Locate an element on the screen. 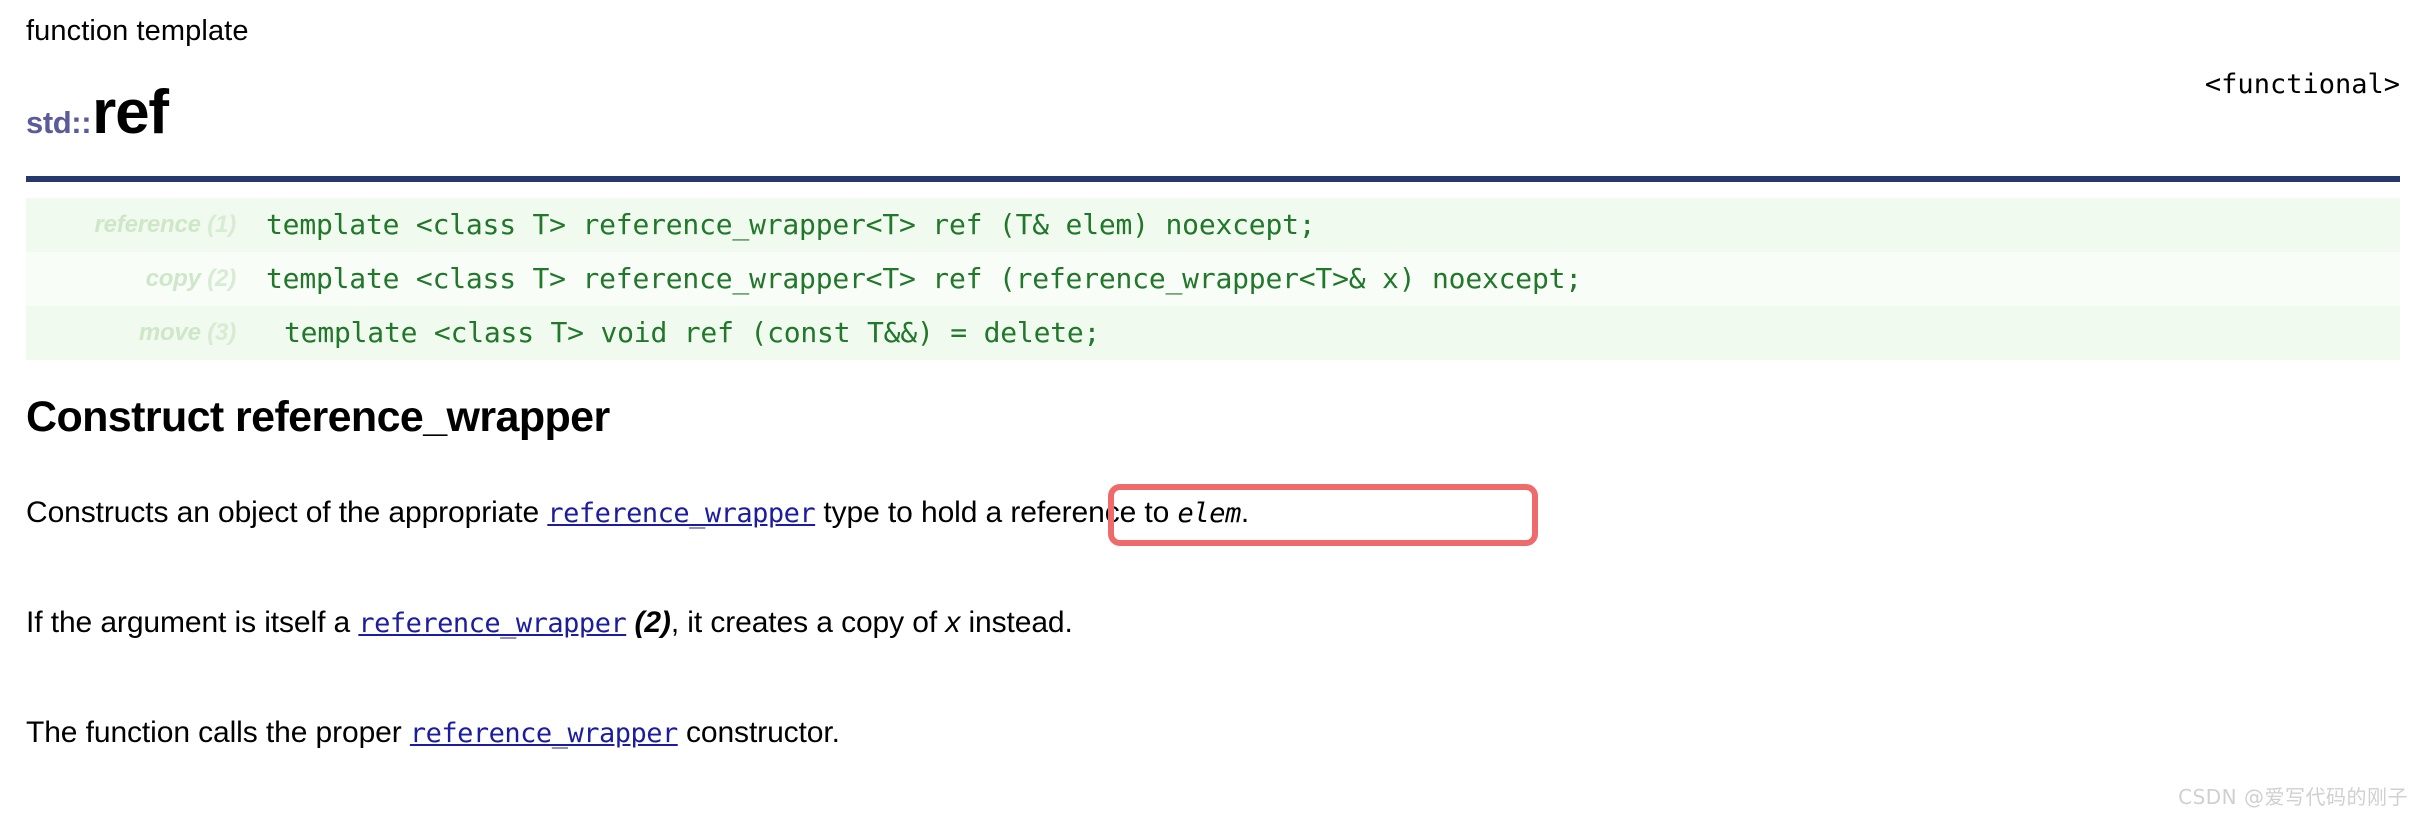  prototype-tag-number: (2) is located at coordinates (221, 278).